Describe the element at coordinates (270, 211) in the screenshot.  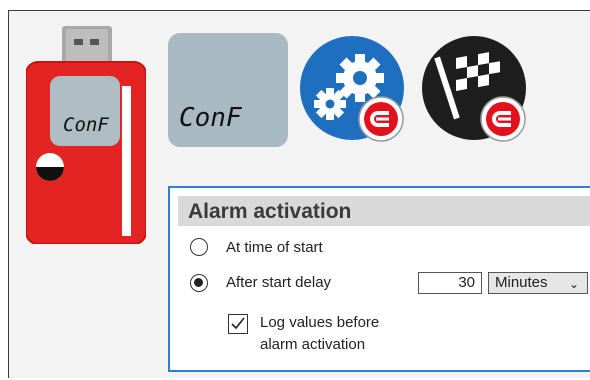
I see `panel-title: Alarm activation` at that location.